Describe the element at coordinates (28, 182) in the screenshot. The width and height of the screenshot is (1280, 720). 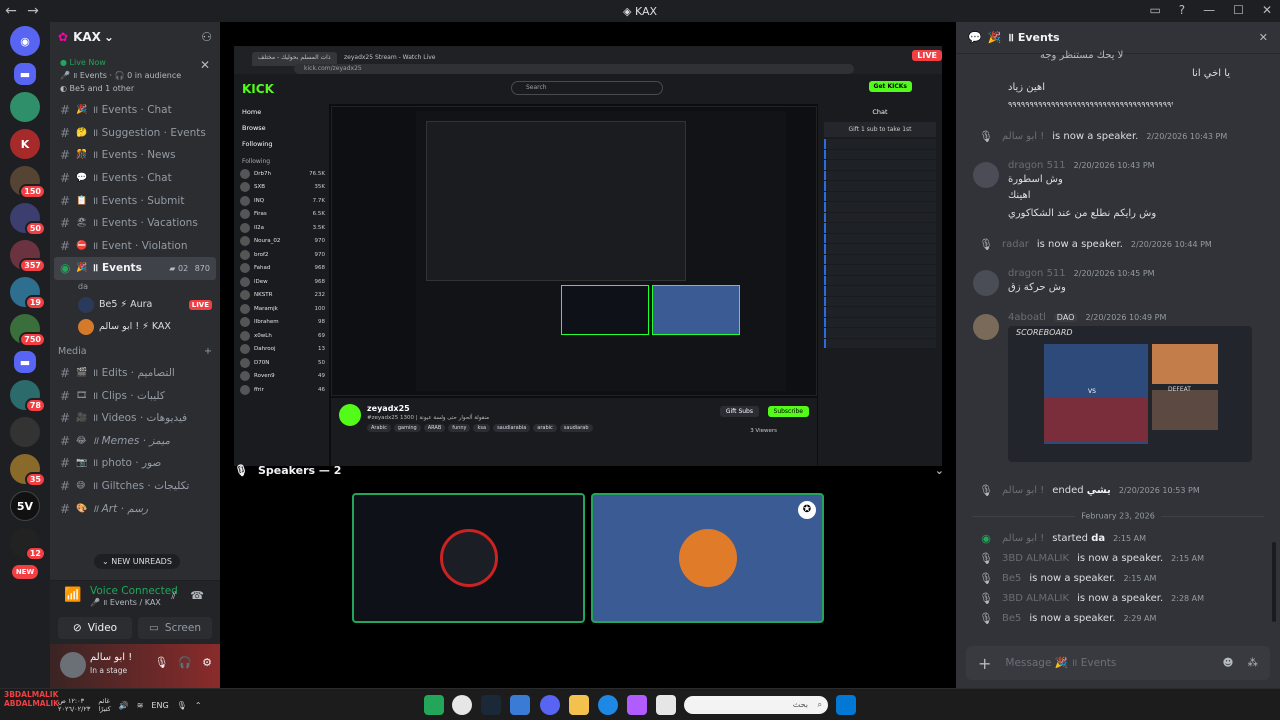
I see `server-avatar: 150` at that location.